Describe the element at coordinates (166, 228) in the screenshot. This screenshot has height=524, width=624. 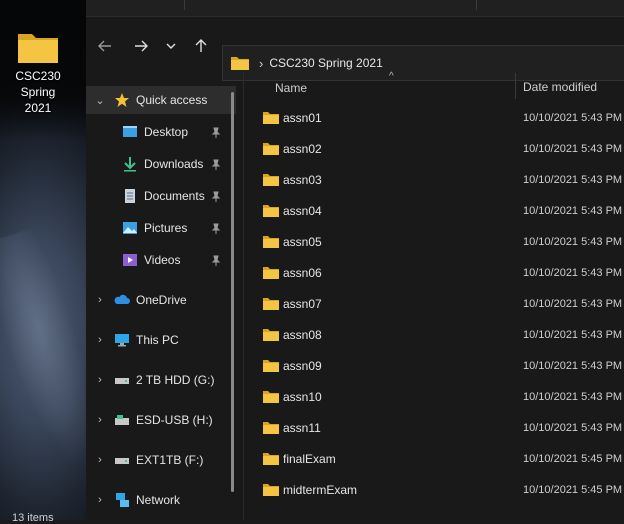
I see `nav-label: Pictures` at that location.